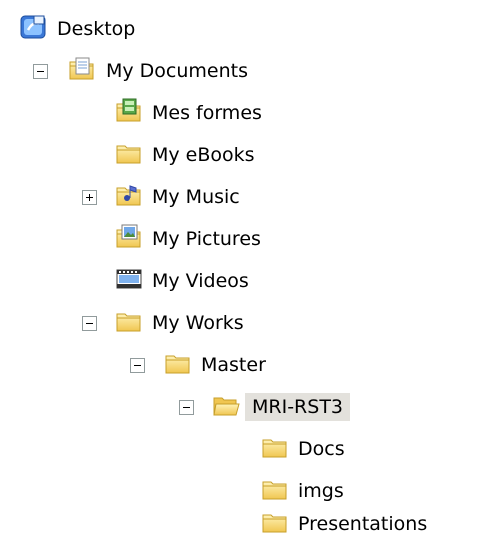  I want to click on shapes-folder-icon, so click(129, 111).